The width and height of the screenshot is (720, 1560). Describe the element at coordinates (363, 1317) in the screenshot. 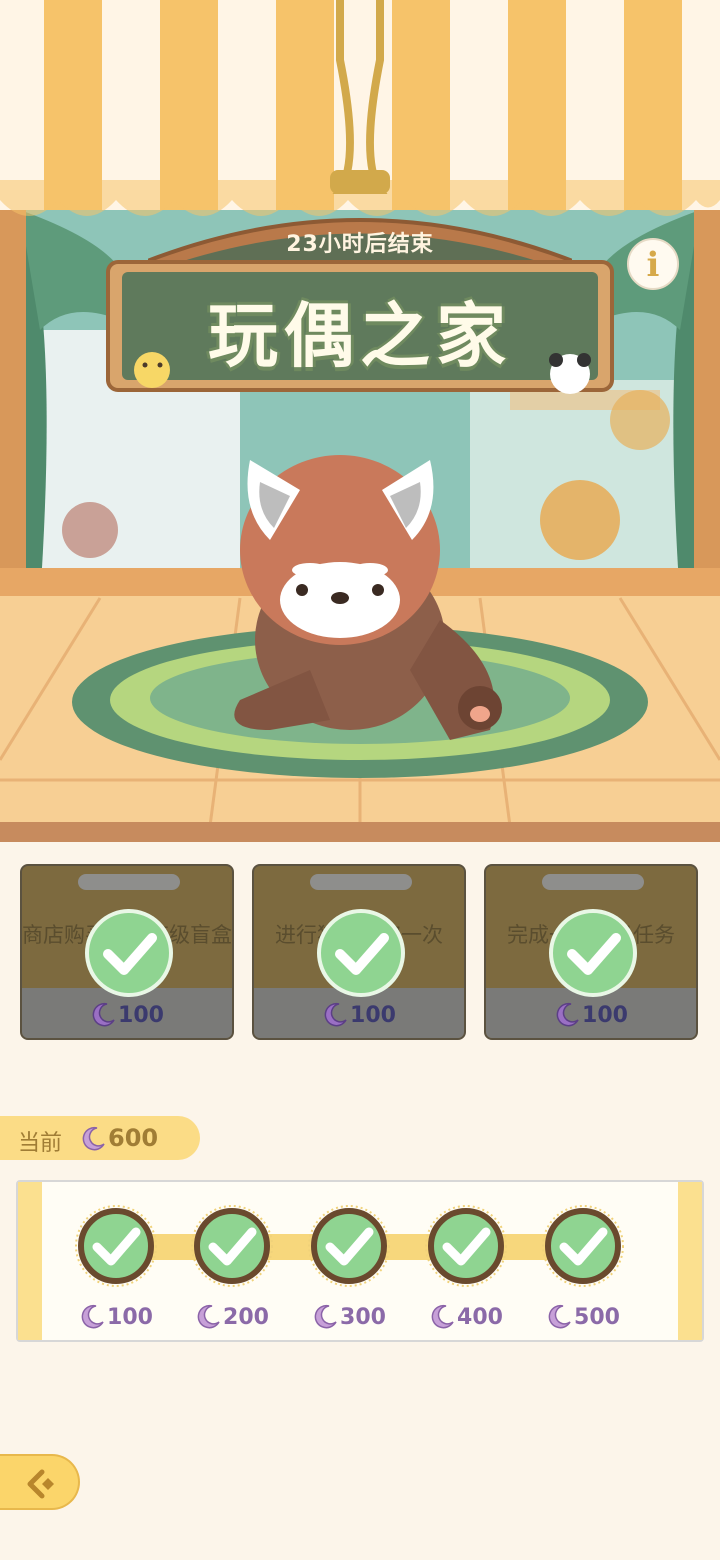

I see `milestone-amount: 300` at that location.